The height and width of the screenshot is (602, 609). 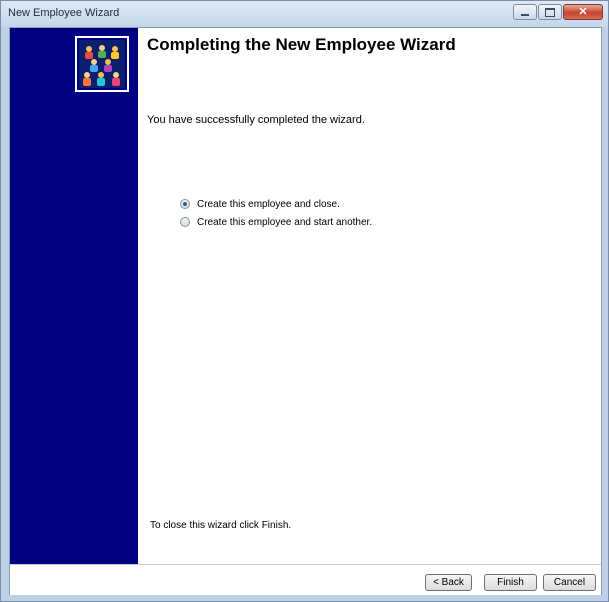 I want to click on close-button: ✕, so click(x=583, y=12).